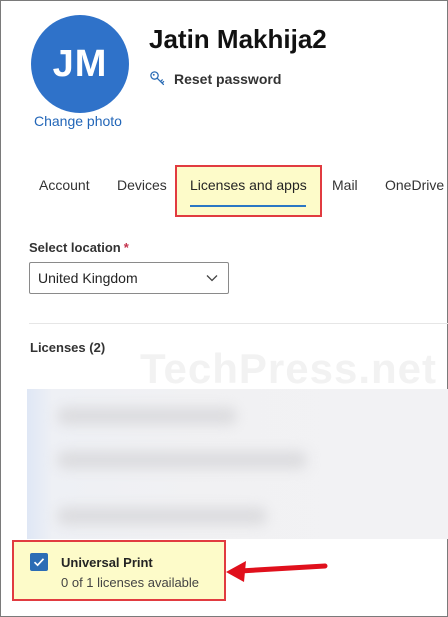 This screenshot has width=448, height=617. I want to click on licenses-header: Licenses (2), so click(68, 347).